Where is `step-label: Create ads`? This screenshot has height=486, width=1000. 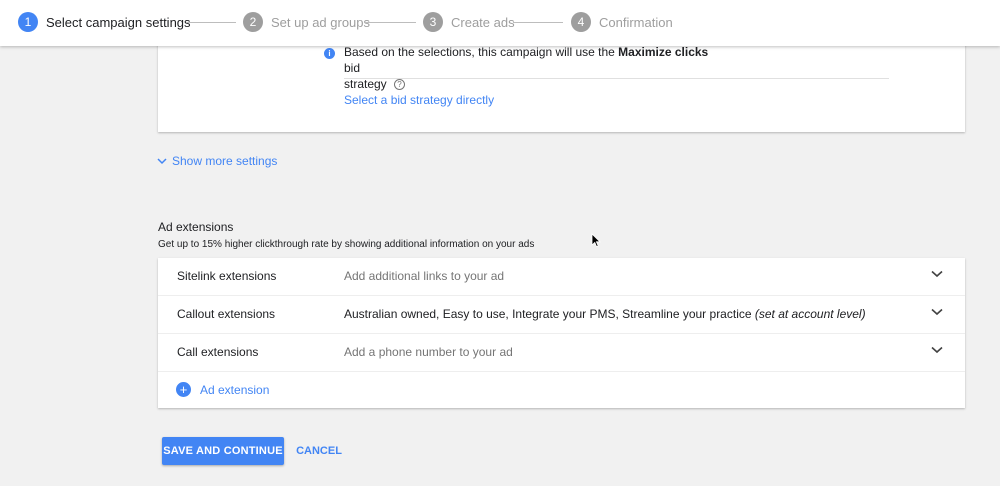
step-label: Create ads is located at coordinates (483, 22).